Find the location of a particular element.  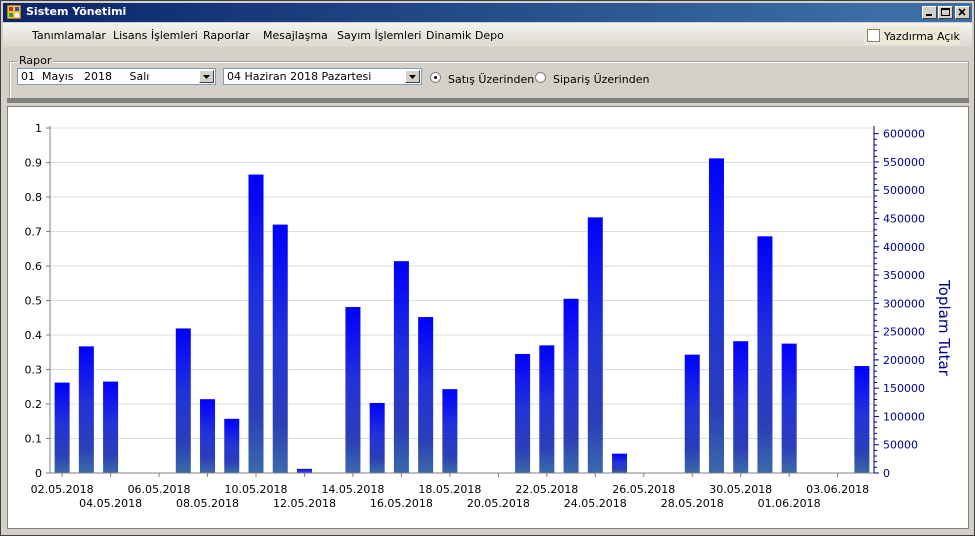

x-tick-label: 20.05.2018 is located at coordinates (498, 503).